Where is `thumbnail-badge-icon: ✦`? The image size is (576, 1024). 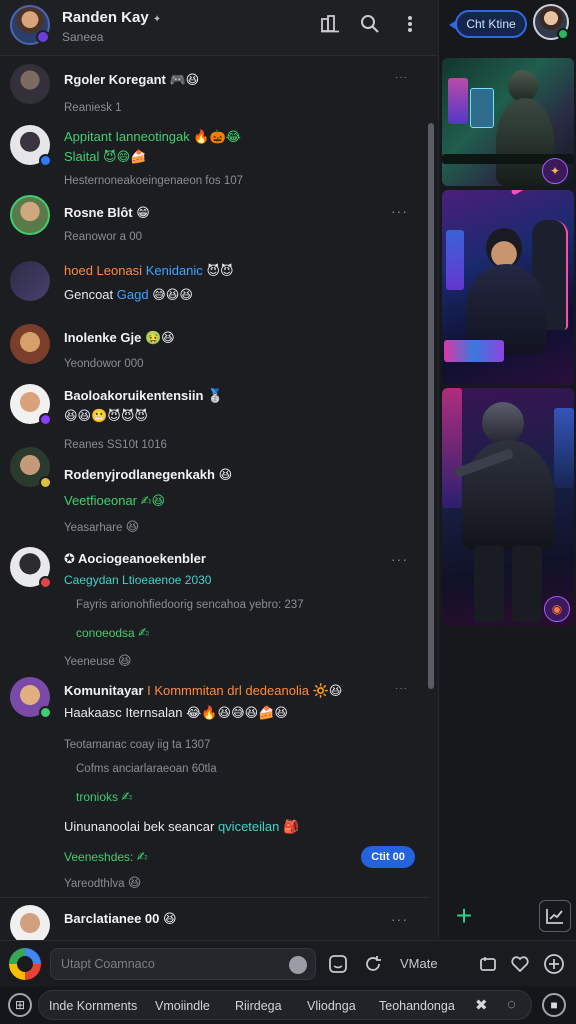
thumbnail-badge-icon: ✦ is located at coordinates (555, 171).